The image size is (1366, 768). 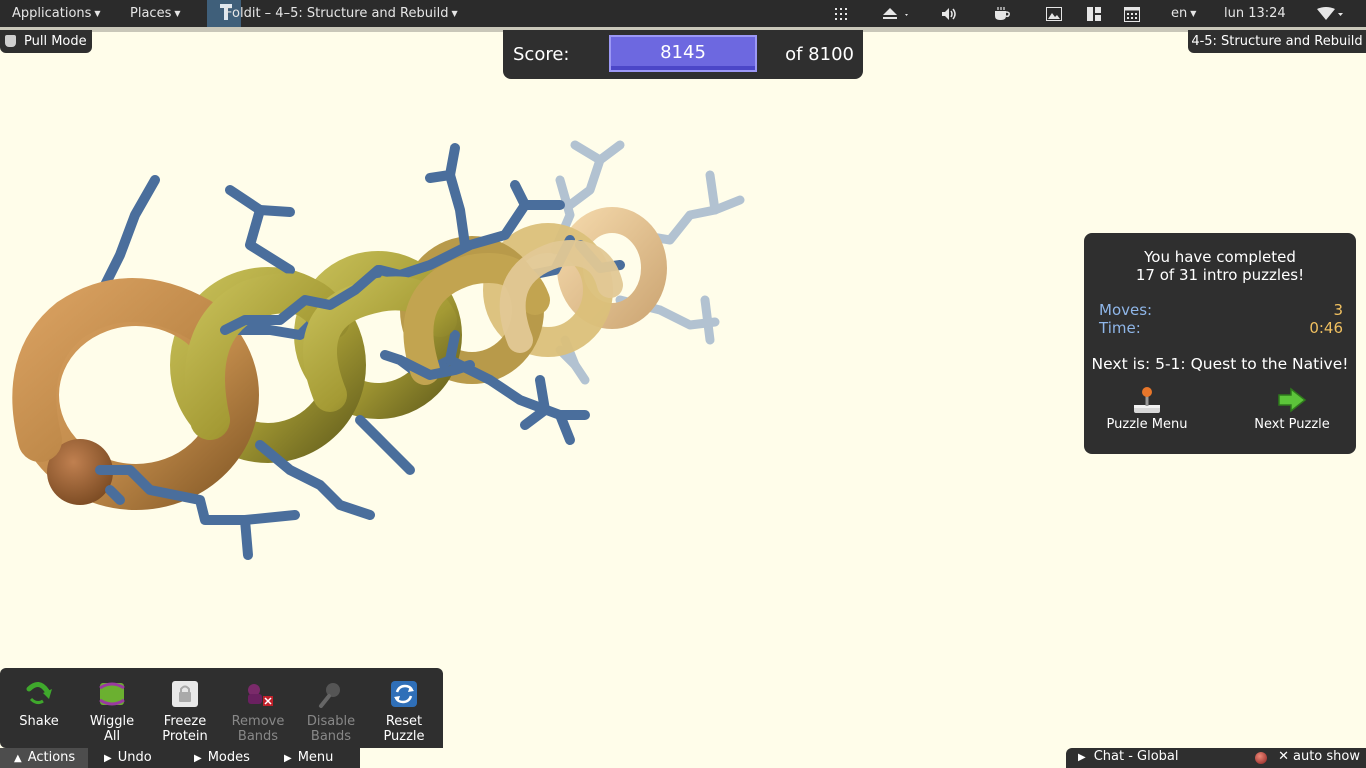 I want to click on puzzle-menu-button: Puzzle Menu, so click(x=1147, y=407).